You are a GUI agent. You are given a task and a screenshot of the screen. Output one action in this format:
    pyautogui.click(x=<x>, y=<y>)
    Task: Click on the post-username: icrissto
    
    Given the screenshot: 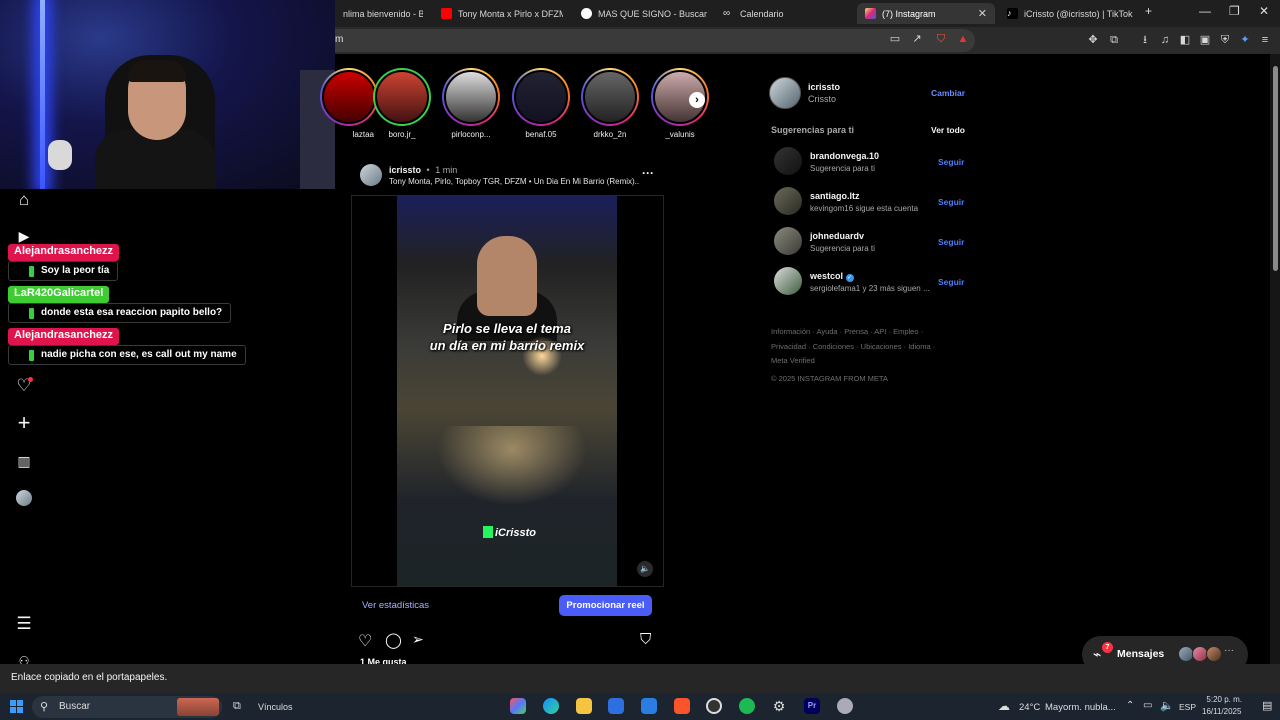 What is the action you would take?
    pyautogui.click(x=405, y=170)
    